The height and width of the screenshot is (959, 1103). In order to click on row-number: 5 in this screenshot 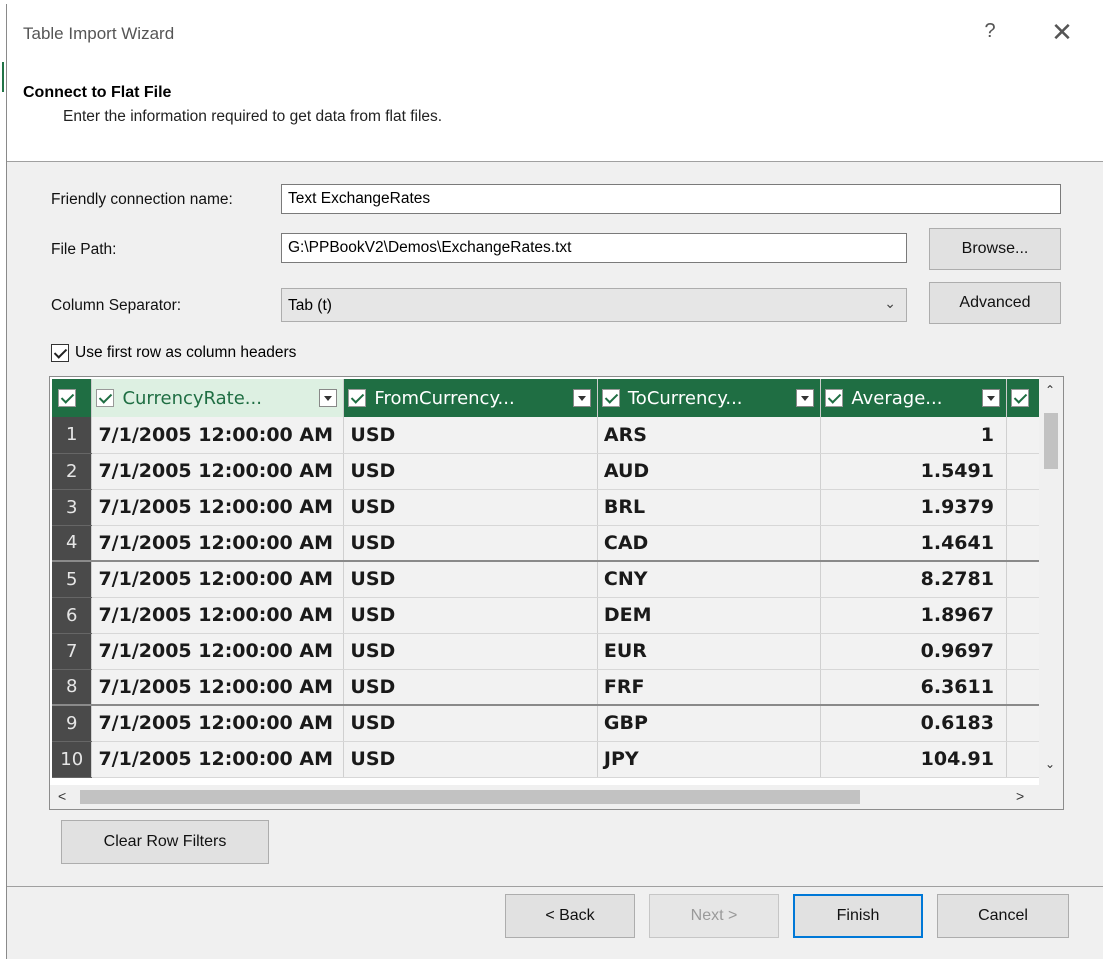, I will do `click(72, 579)`.